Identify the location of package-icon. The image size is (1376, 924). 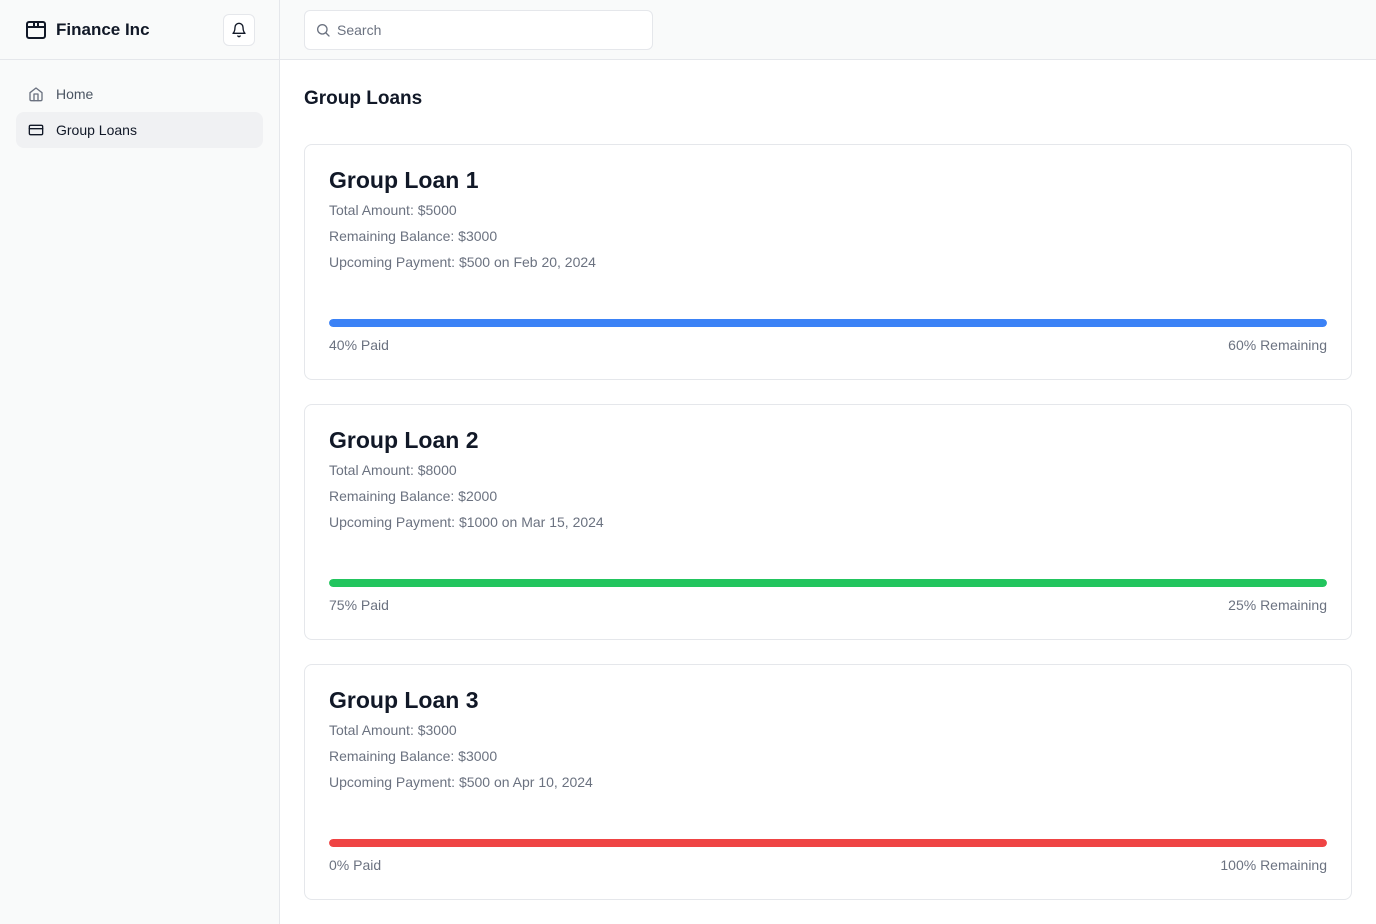
(36, 30).